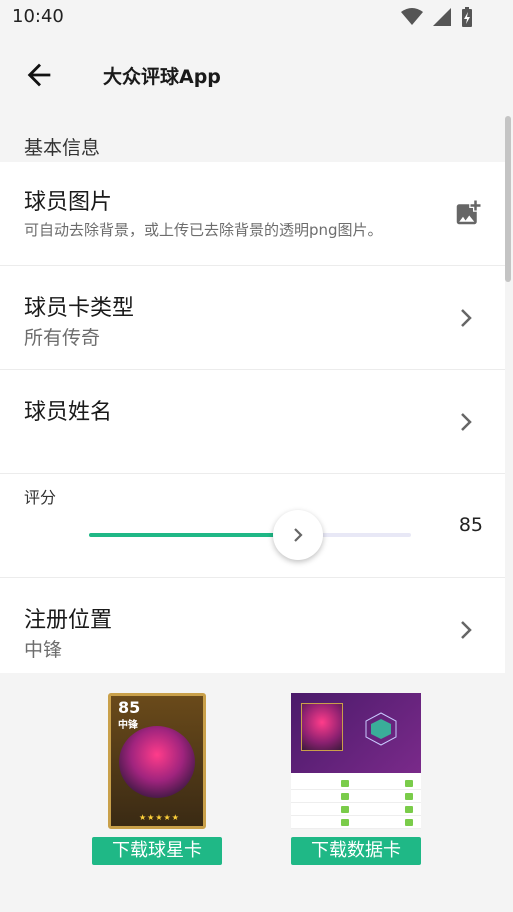 The image size is (513, 912). I want to click on player-card-image, so click(157, 762).